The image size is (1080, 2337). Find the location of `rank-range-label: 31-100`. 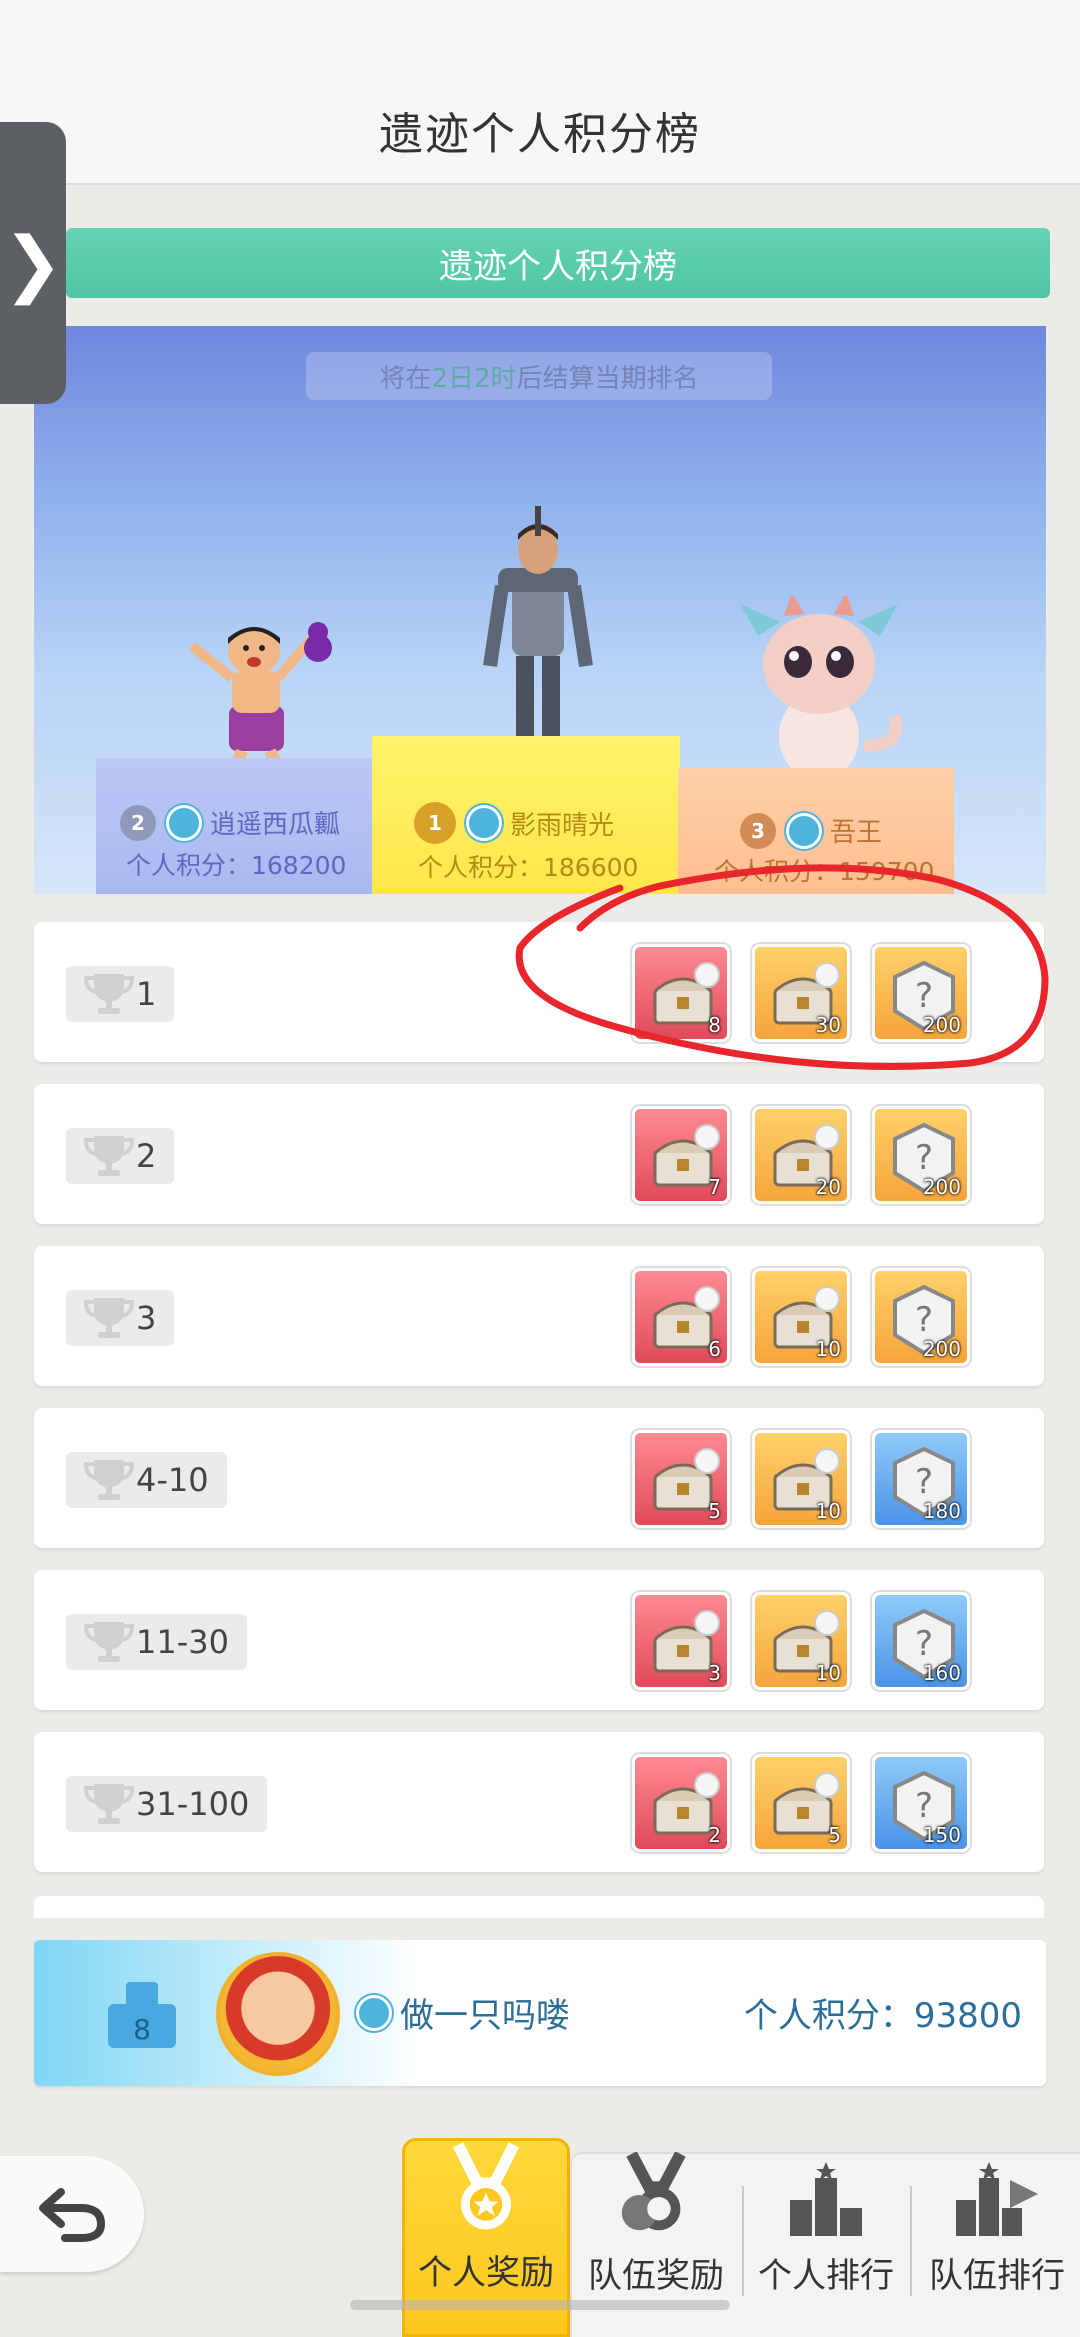

rank-range-label: 31-100 is located at coordinates (193, 1804).